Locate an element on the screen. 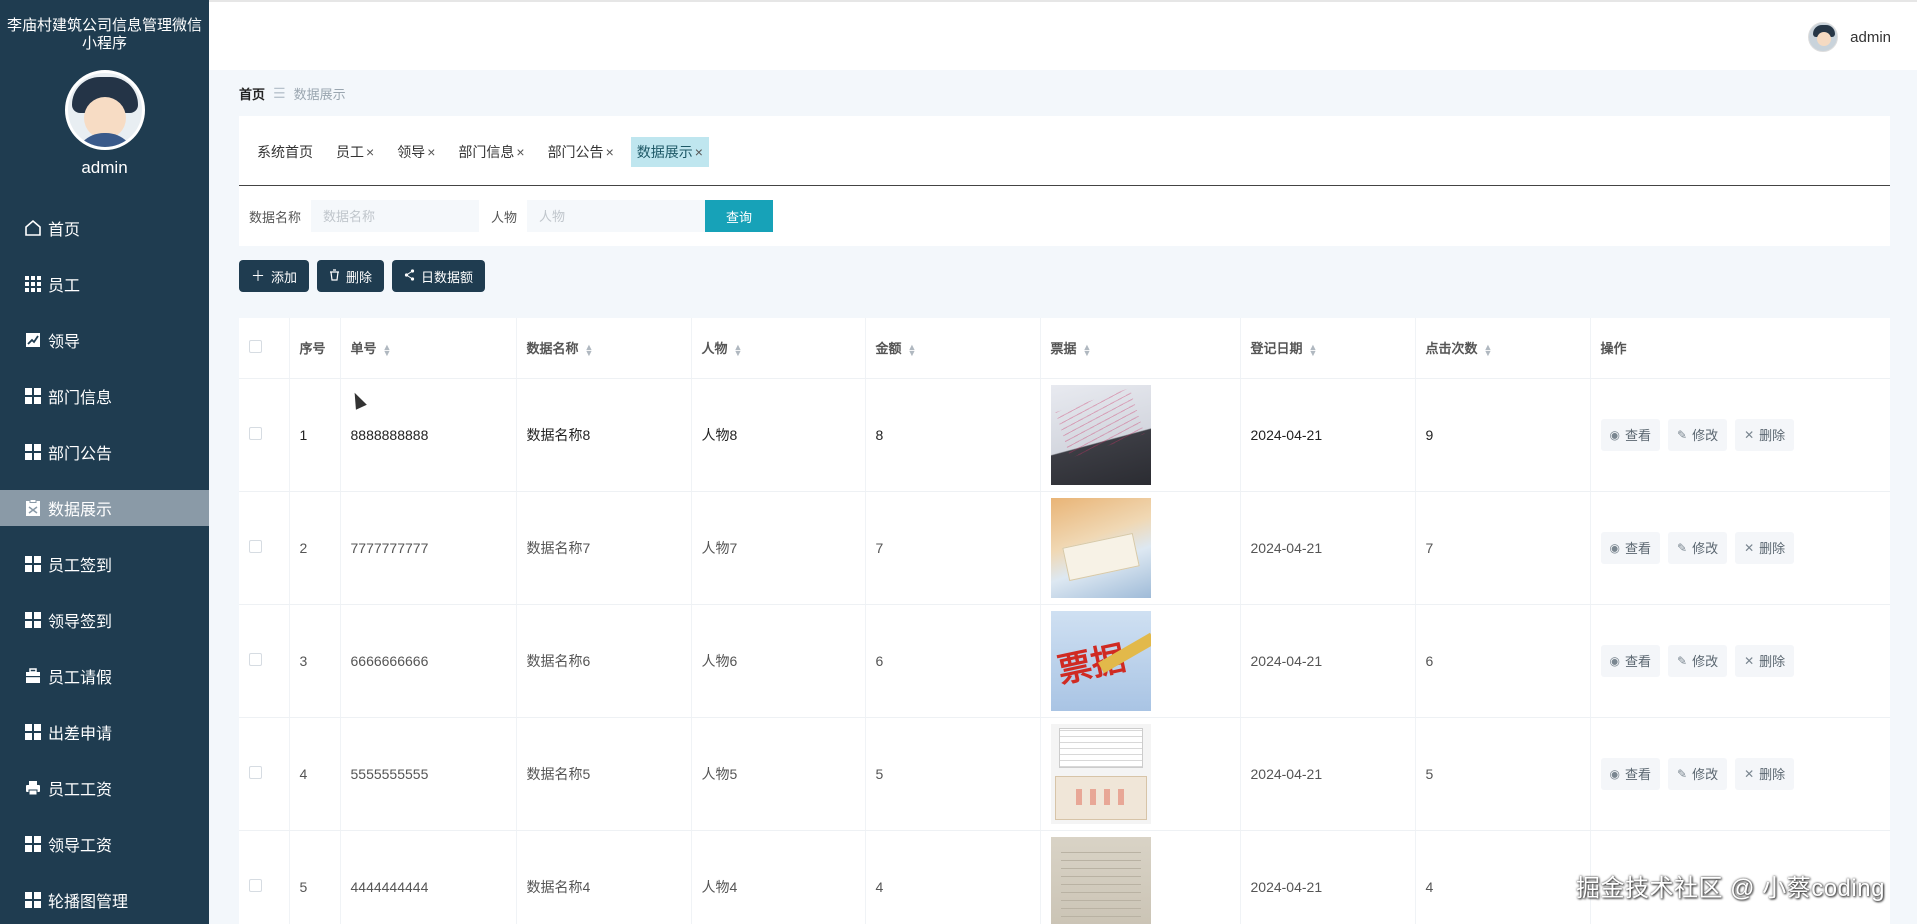 This screenshot has height=924, width=1917. delete-button-label: 删除 is located at coordinates (359, 277).